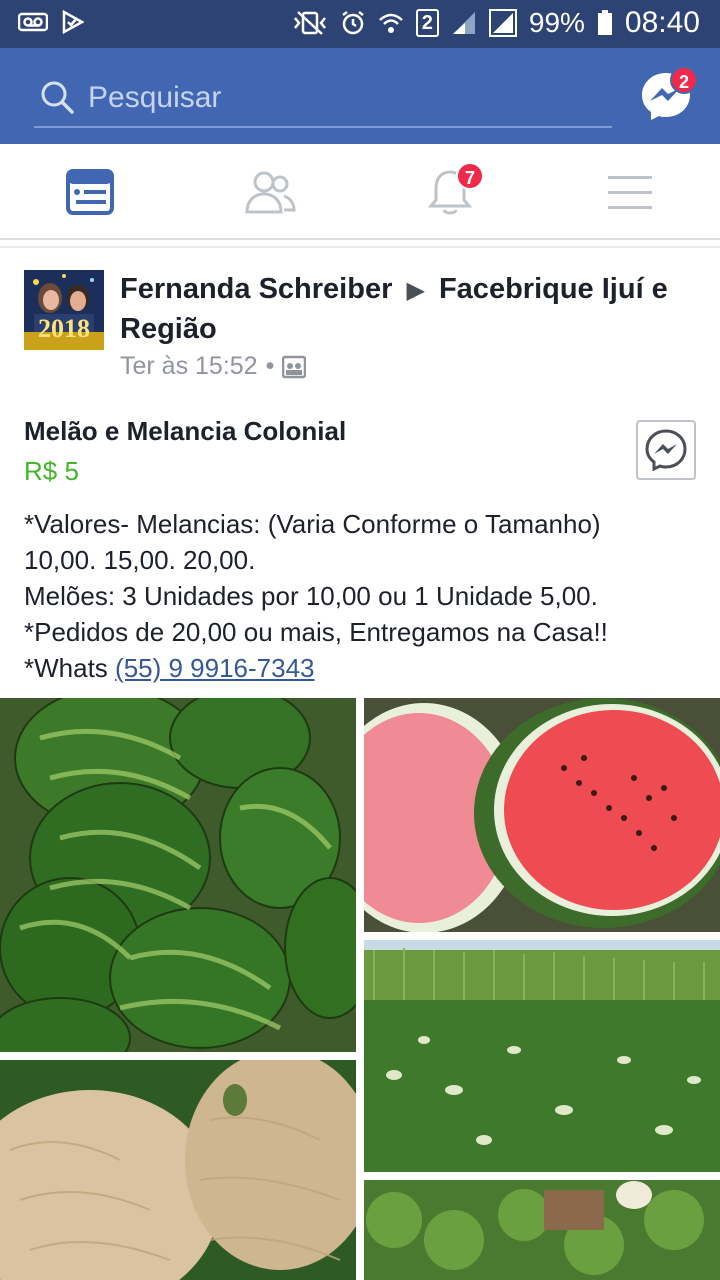  I want to click on whats-prefix: *Whats, so click(70, 668).